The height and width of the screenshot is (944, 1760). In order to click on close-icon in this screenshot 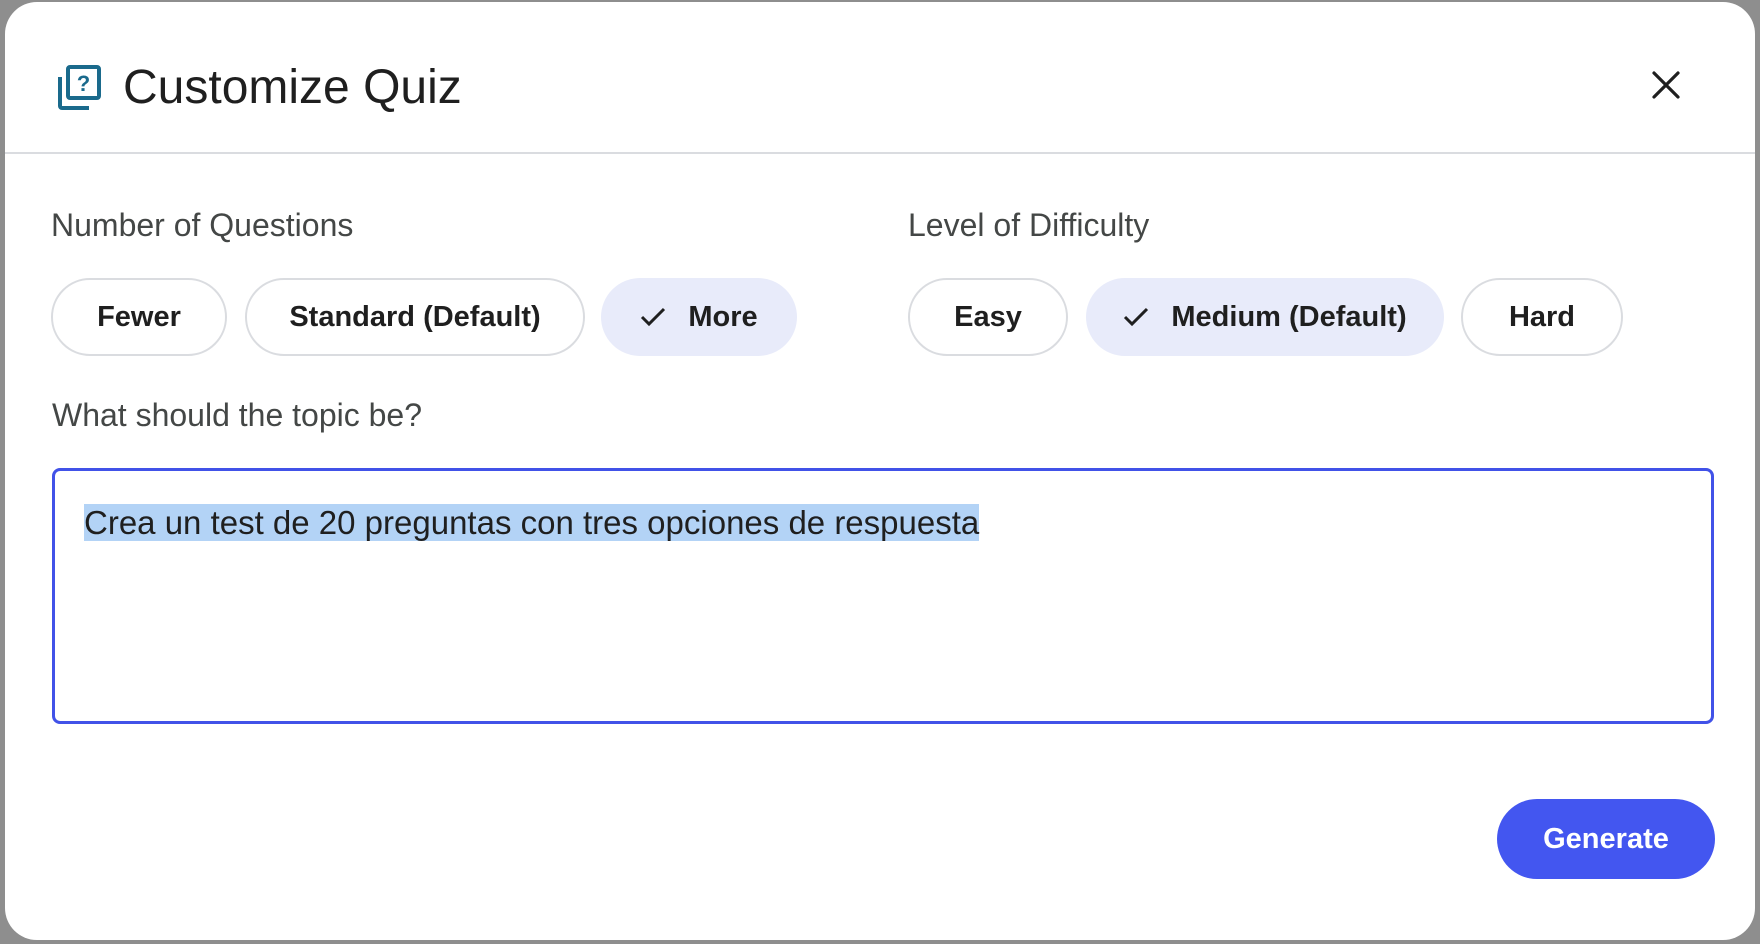, I will do `click(1666, 85)`.